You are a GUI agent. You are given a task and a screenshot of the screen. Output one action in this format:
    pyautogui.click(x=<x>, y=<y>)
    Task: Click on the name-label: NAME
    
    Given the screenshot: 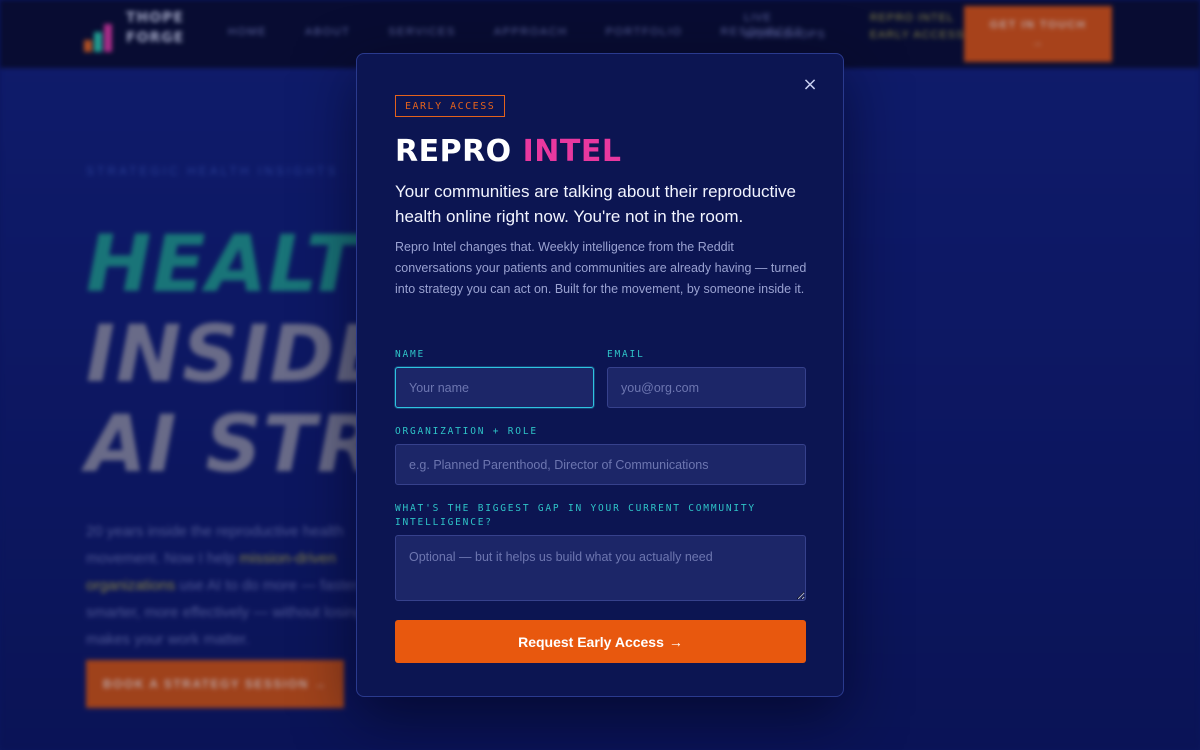 What is the action you would take?
    pyautogui.click(x=410, y=354)
    